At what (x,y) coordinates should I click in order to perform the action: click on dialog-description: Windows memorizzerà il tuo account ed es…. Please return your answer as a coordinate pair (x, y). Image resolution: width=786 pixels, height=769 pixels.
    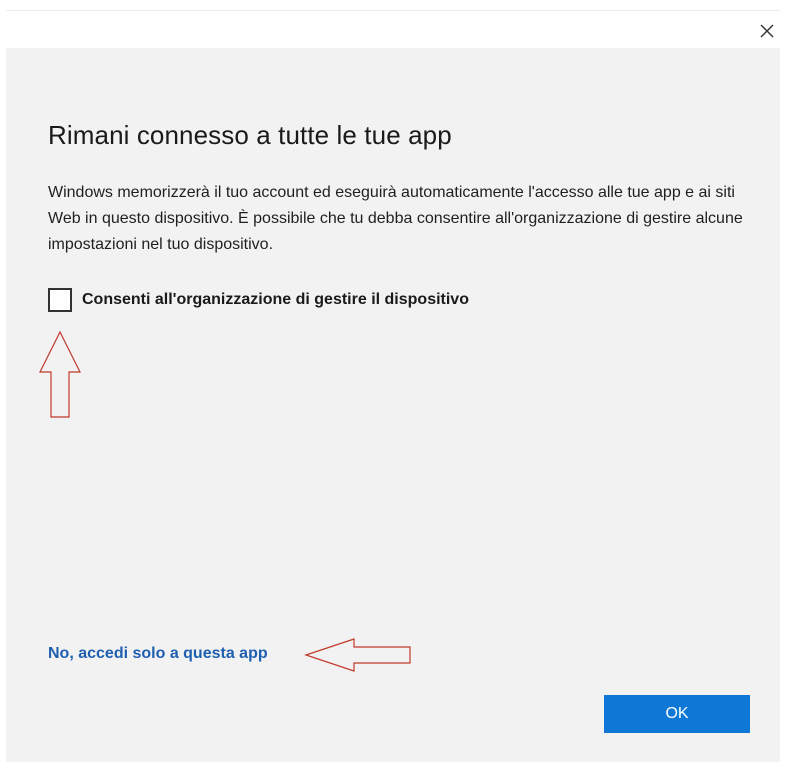
    Looking at the image, I should click on (395, 218).